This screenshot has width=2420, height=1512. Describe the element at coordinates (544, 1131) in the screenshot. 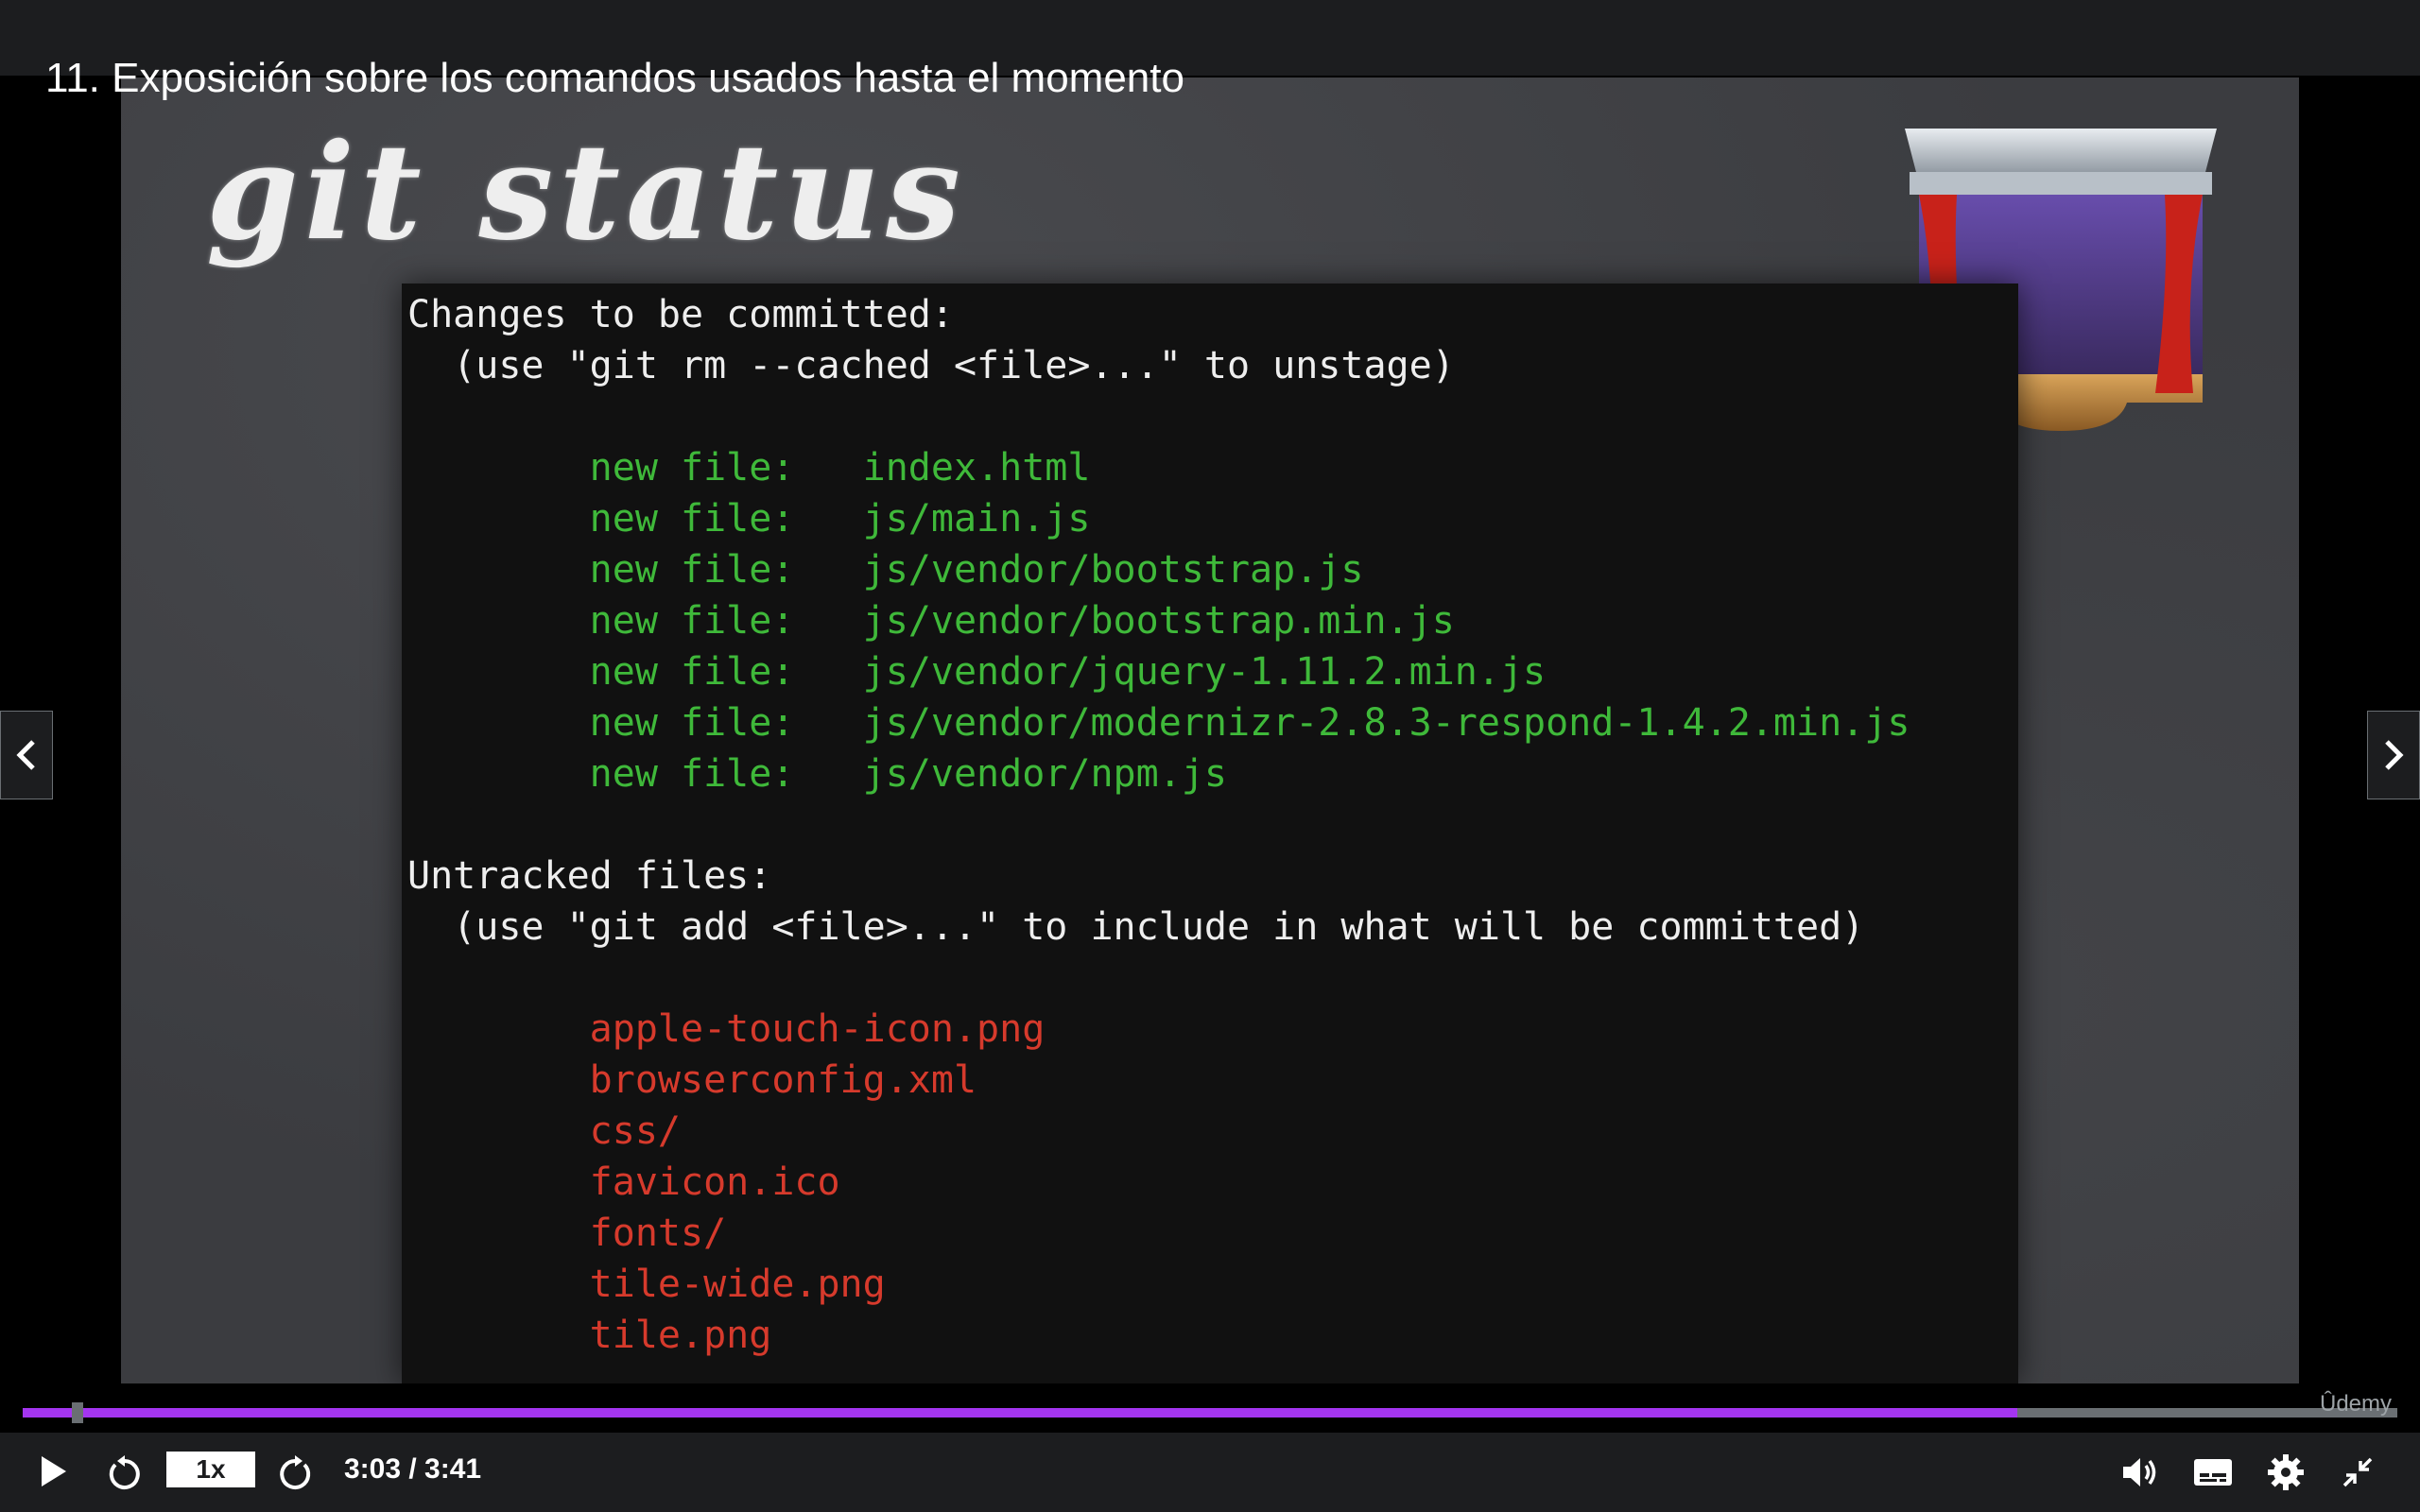

I see `terminal-line: css/` at that location.